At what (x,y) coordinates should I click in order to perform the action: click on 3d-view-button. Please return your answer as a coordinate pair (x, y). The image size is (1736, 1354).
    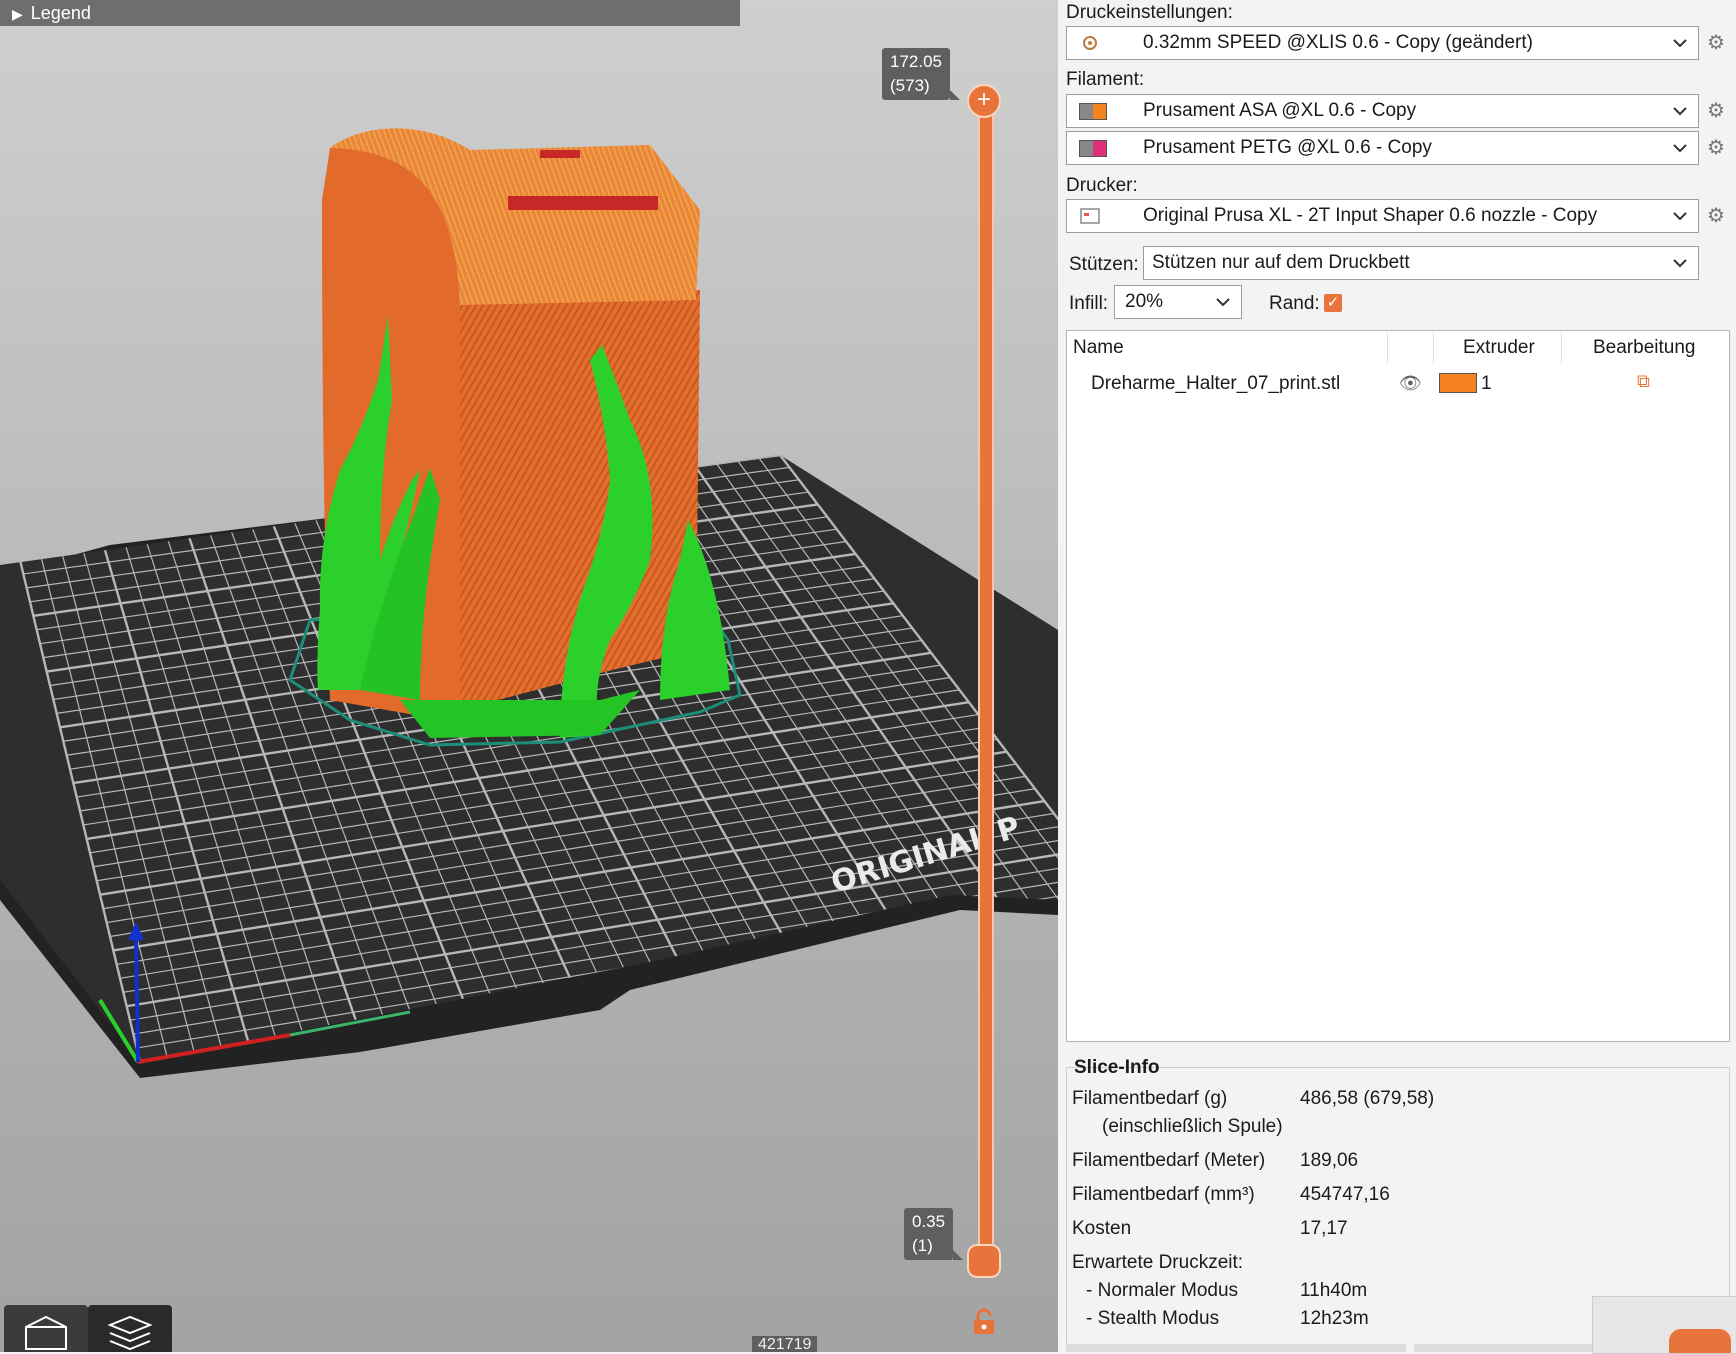
    Looking at the image, I should click on (46, 1328).